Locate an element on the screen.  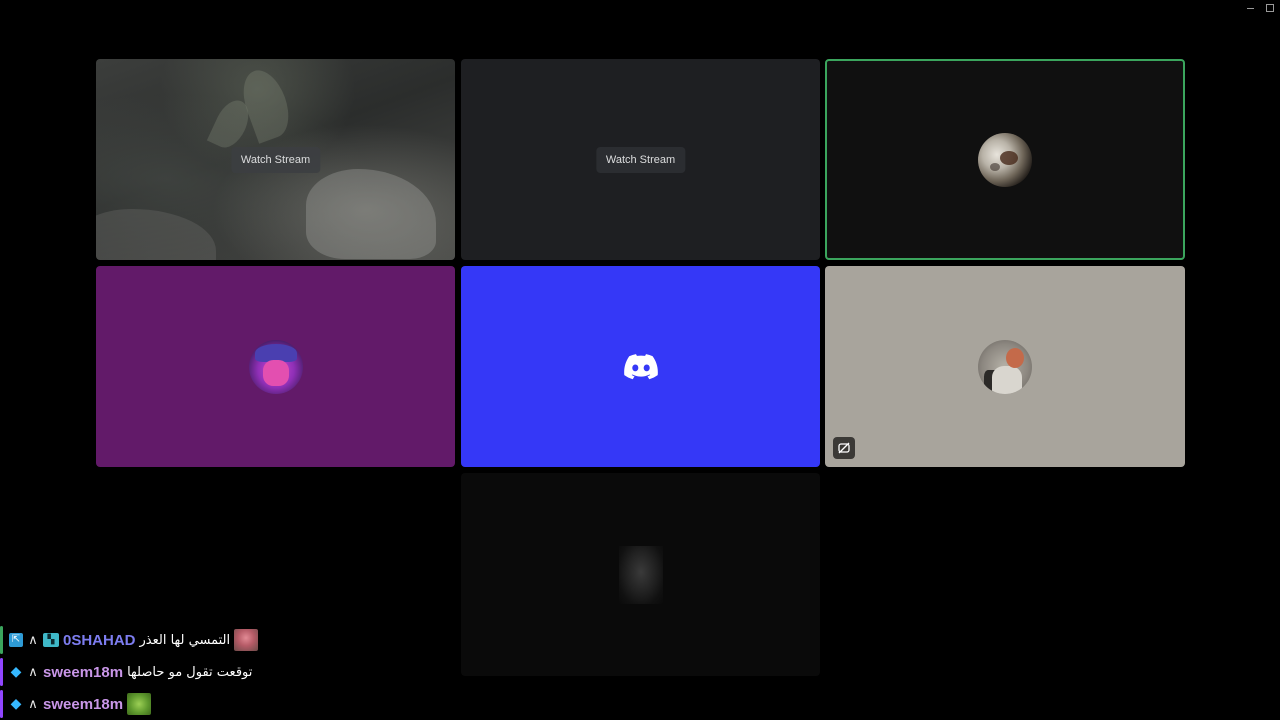
maximize-icon is located at coordinates (1270, 8).